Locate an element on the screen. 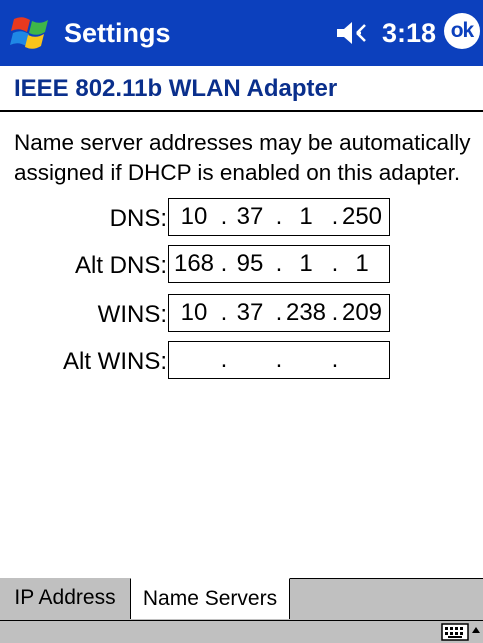 The height and width of the screenshot is (643, 483). alt-dns-octet-1: 168 is located at coordinates (194, 264).